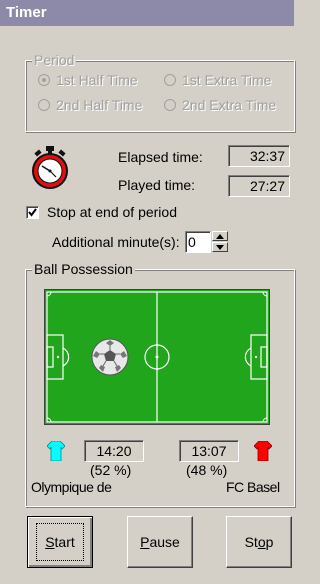 Image resolution: width=320 pixels, height=584 pixels. I want to click on stop-pre: St, so click(251, 542).